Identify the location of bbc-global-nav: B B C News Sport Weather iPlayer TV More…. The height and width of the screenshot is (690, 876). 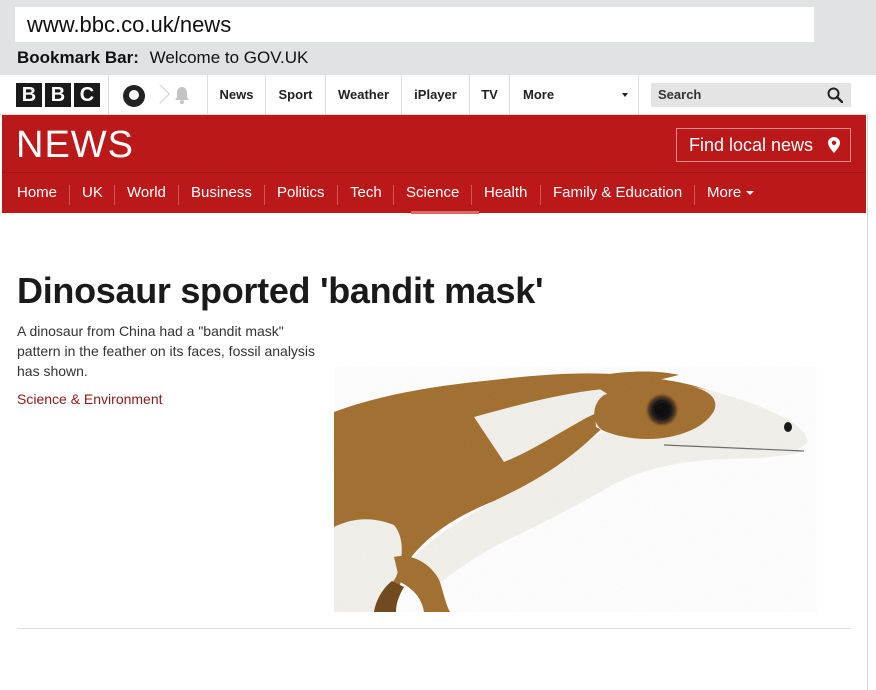
(434, 95).